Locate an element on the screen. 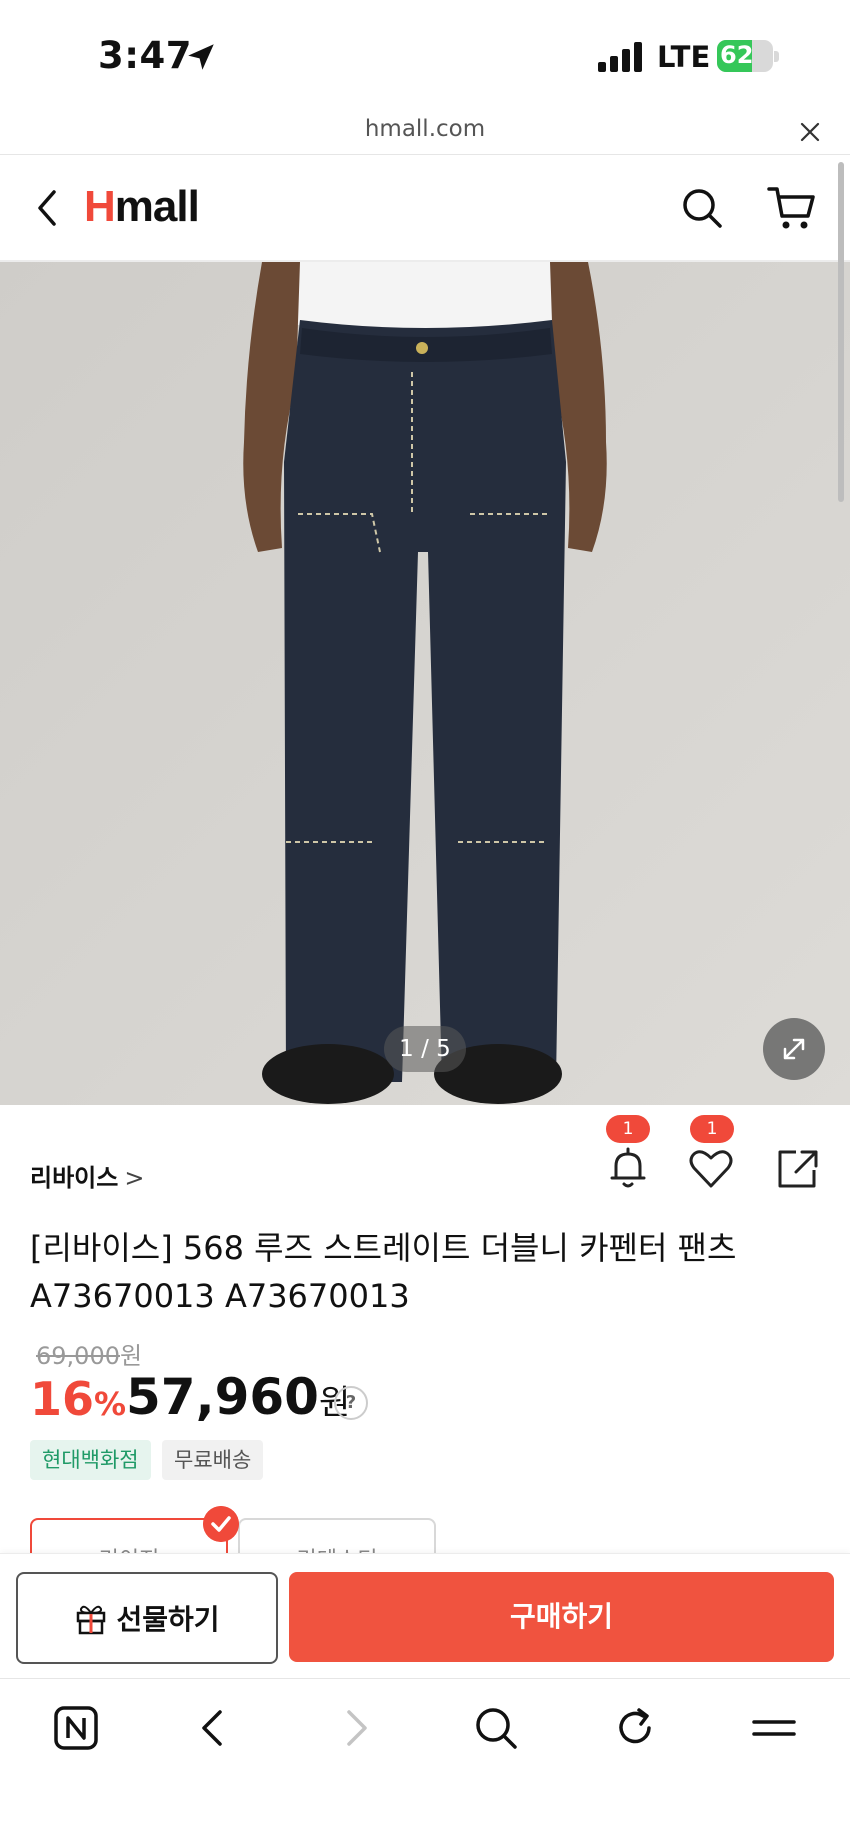  gift-button: 선물하기 is located at coordinates (147, 1618).